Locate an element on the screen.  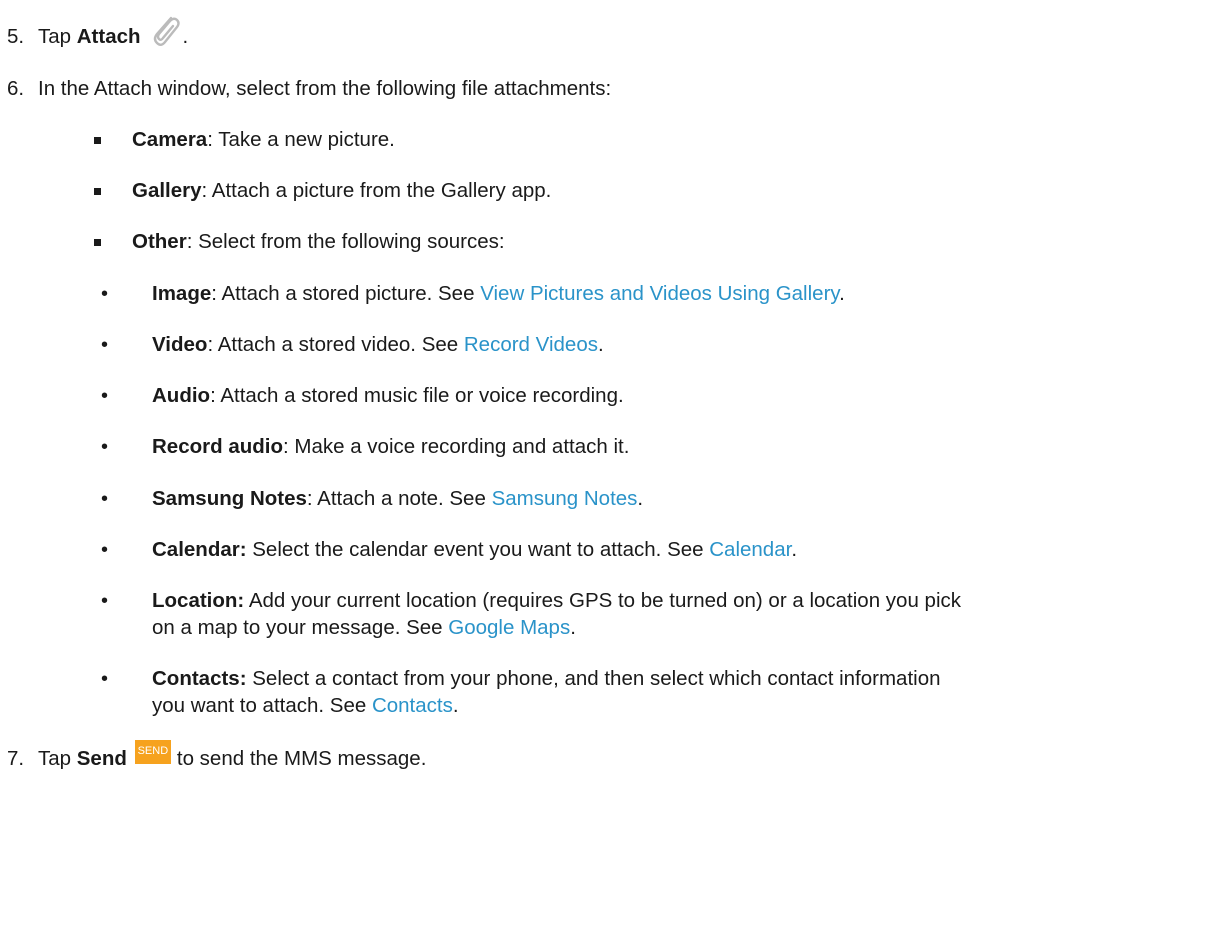
source-title: Location: is located at coordinates (198, 600).